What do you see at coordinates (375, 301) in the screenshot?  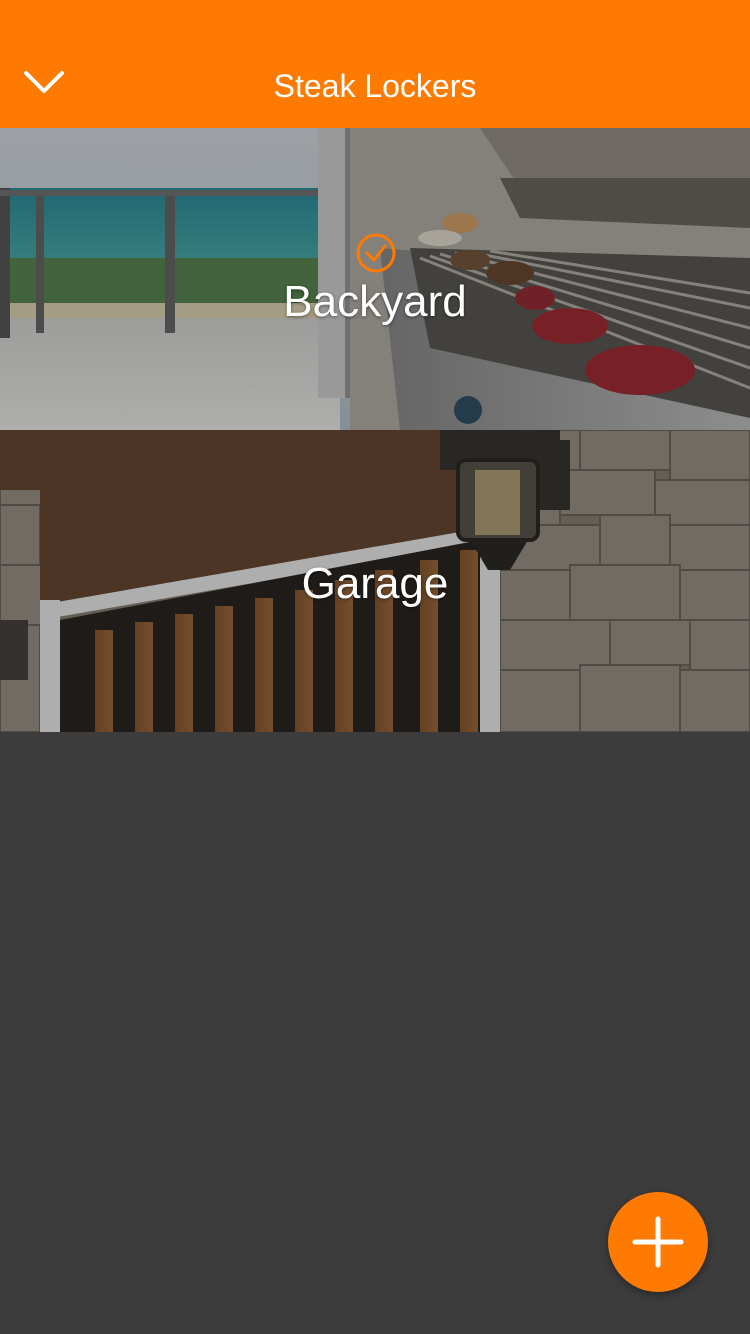 I see `locker-label: Backyard` at bounding box center [375, 301].